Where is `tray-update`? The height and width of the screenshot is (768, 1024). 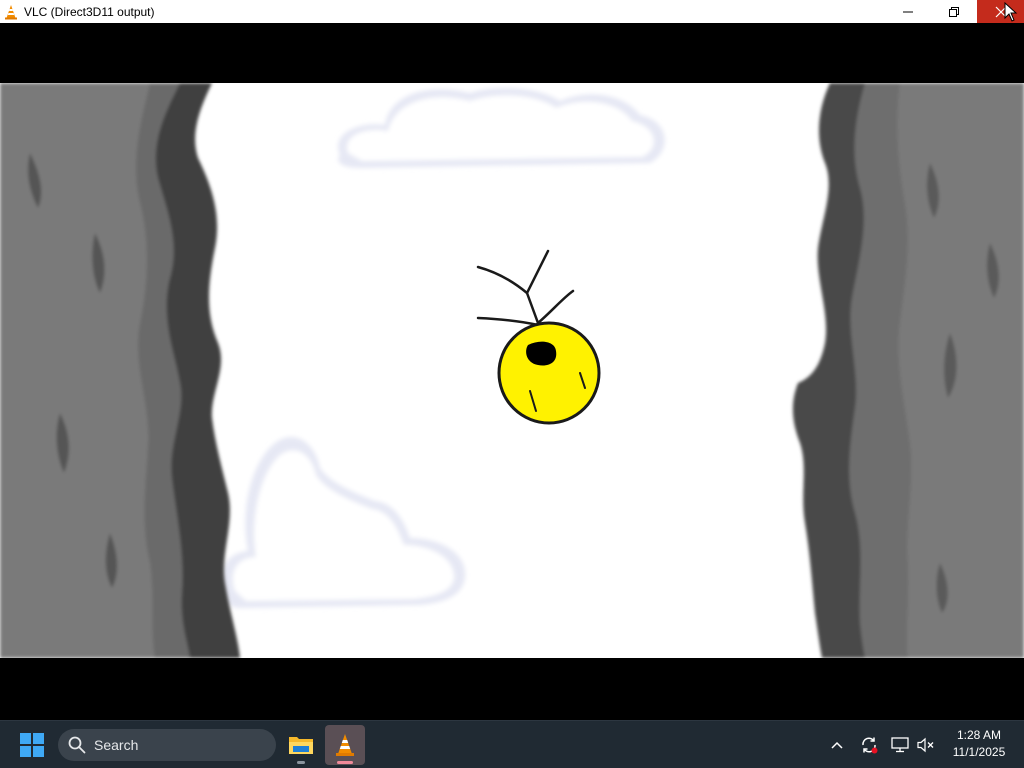
tray-update is located at coordinates (869, 745).